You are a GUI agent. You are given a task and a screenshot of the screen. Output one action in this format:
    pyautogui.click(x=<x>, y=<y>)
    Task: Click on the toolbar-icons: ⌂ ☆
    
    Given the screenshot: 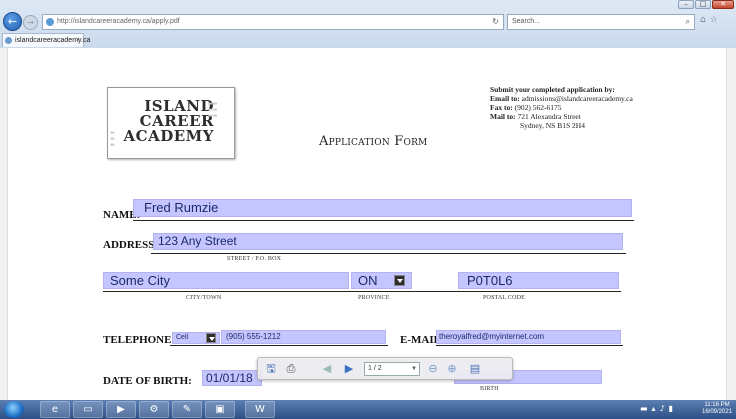 What is the action you would take?
    pyautogui.click(x=709, y=20)
    